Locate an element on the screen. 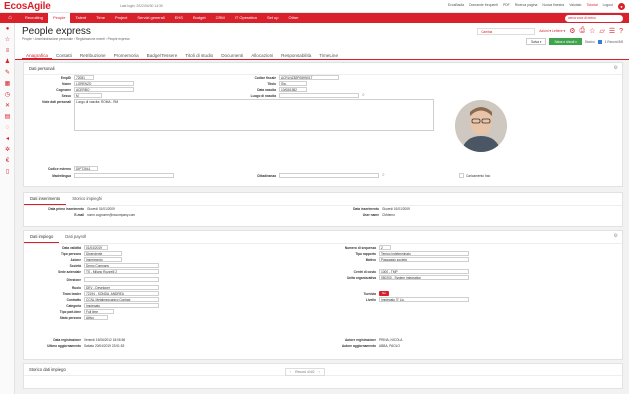 This screenshot has height=394, width=629. category-select: Impiegato is located at coordinates (121, 305).